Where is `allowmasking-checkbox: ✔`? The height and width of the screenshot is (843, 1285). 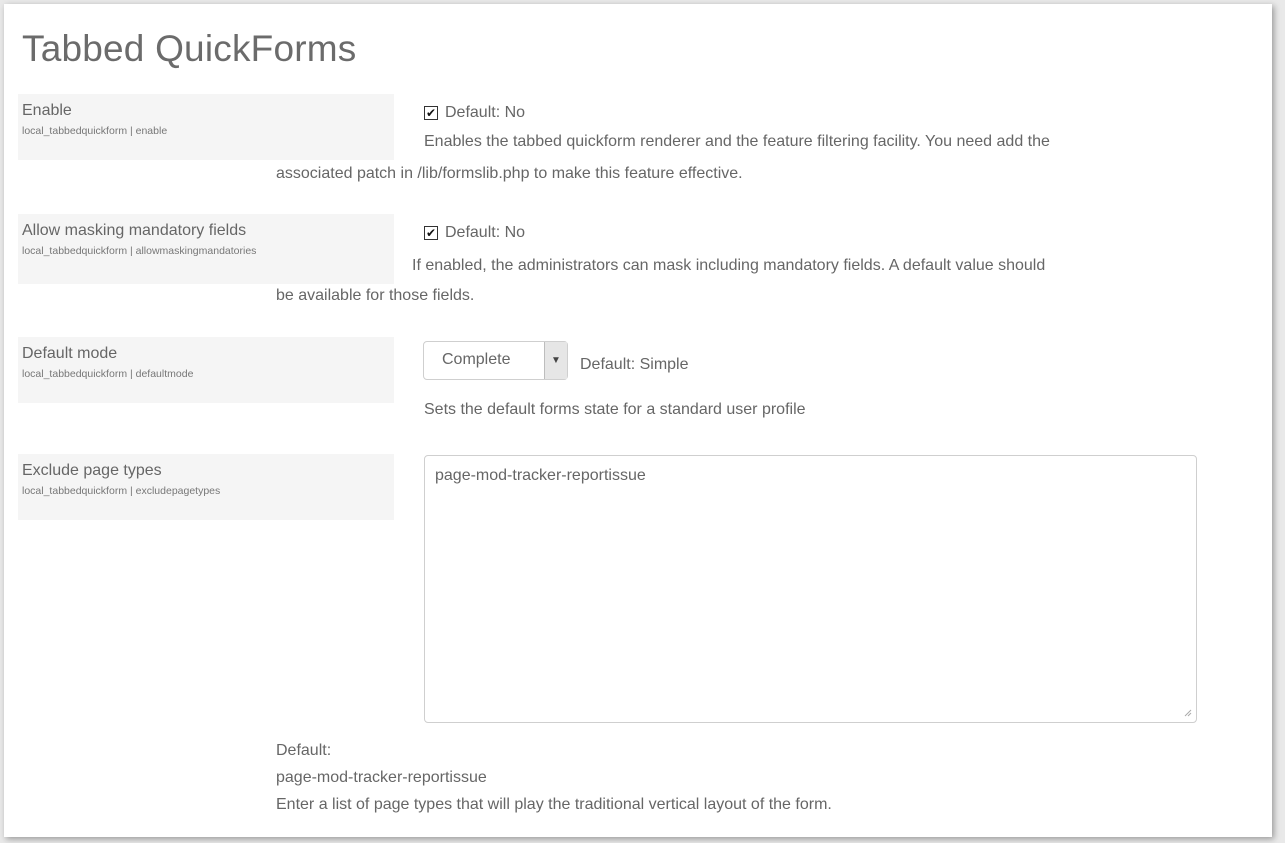
allowmasking-checkbox: ✔ is located at coordinates (431, 233).